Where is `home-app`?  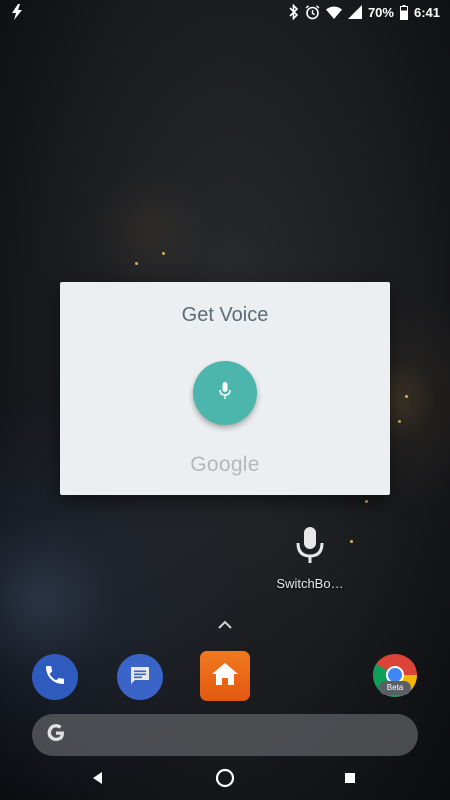 home-app is located at coordinates (225, 676).